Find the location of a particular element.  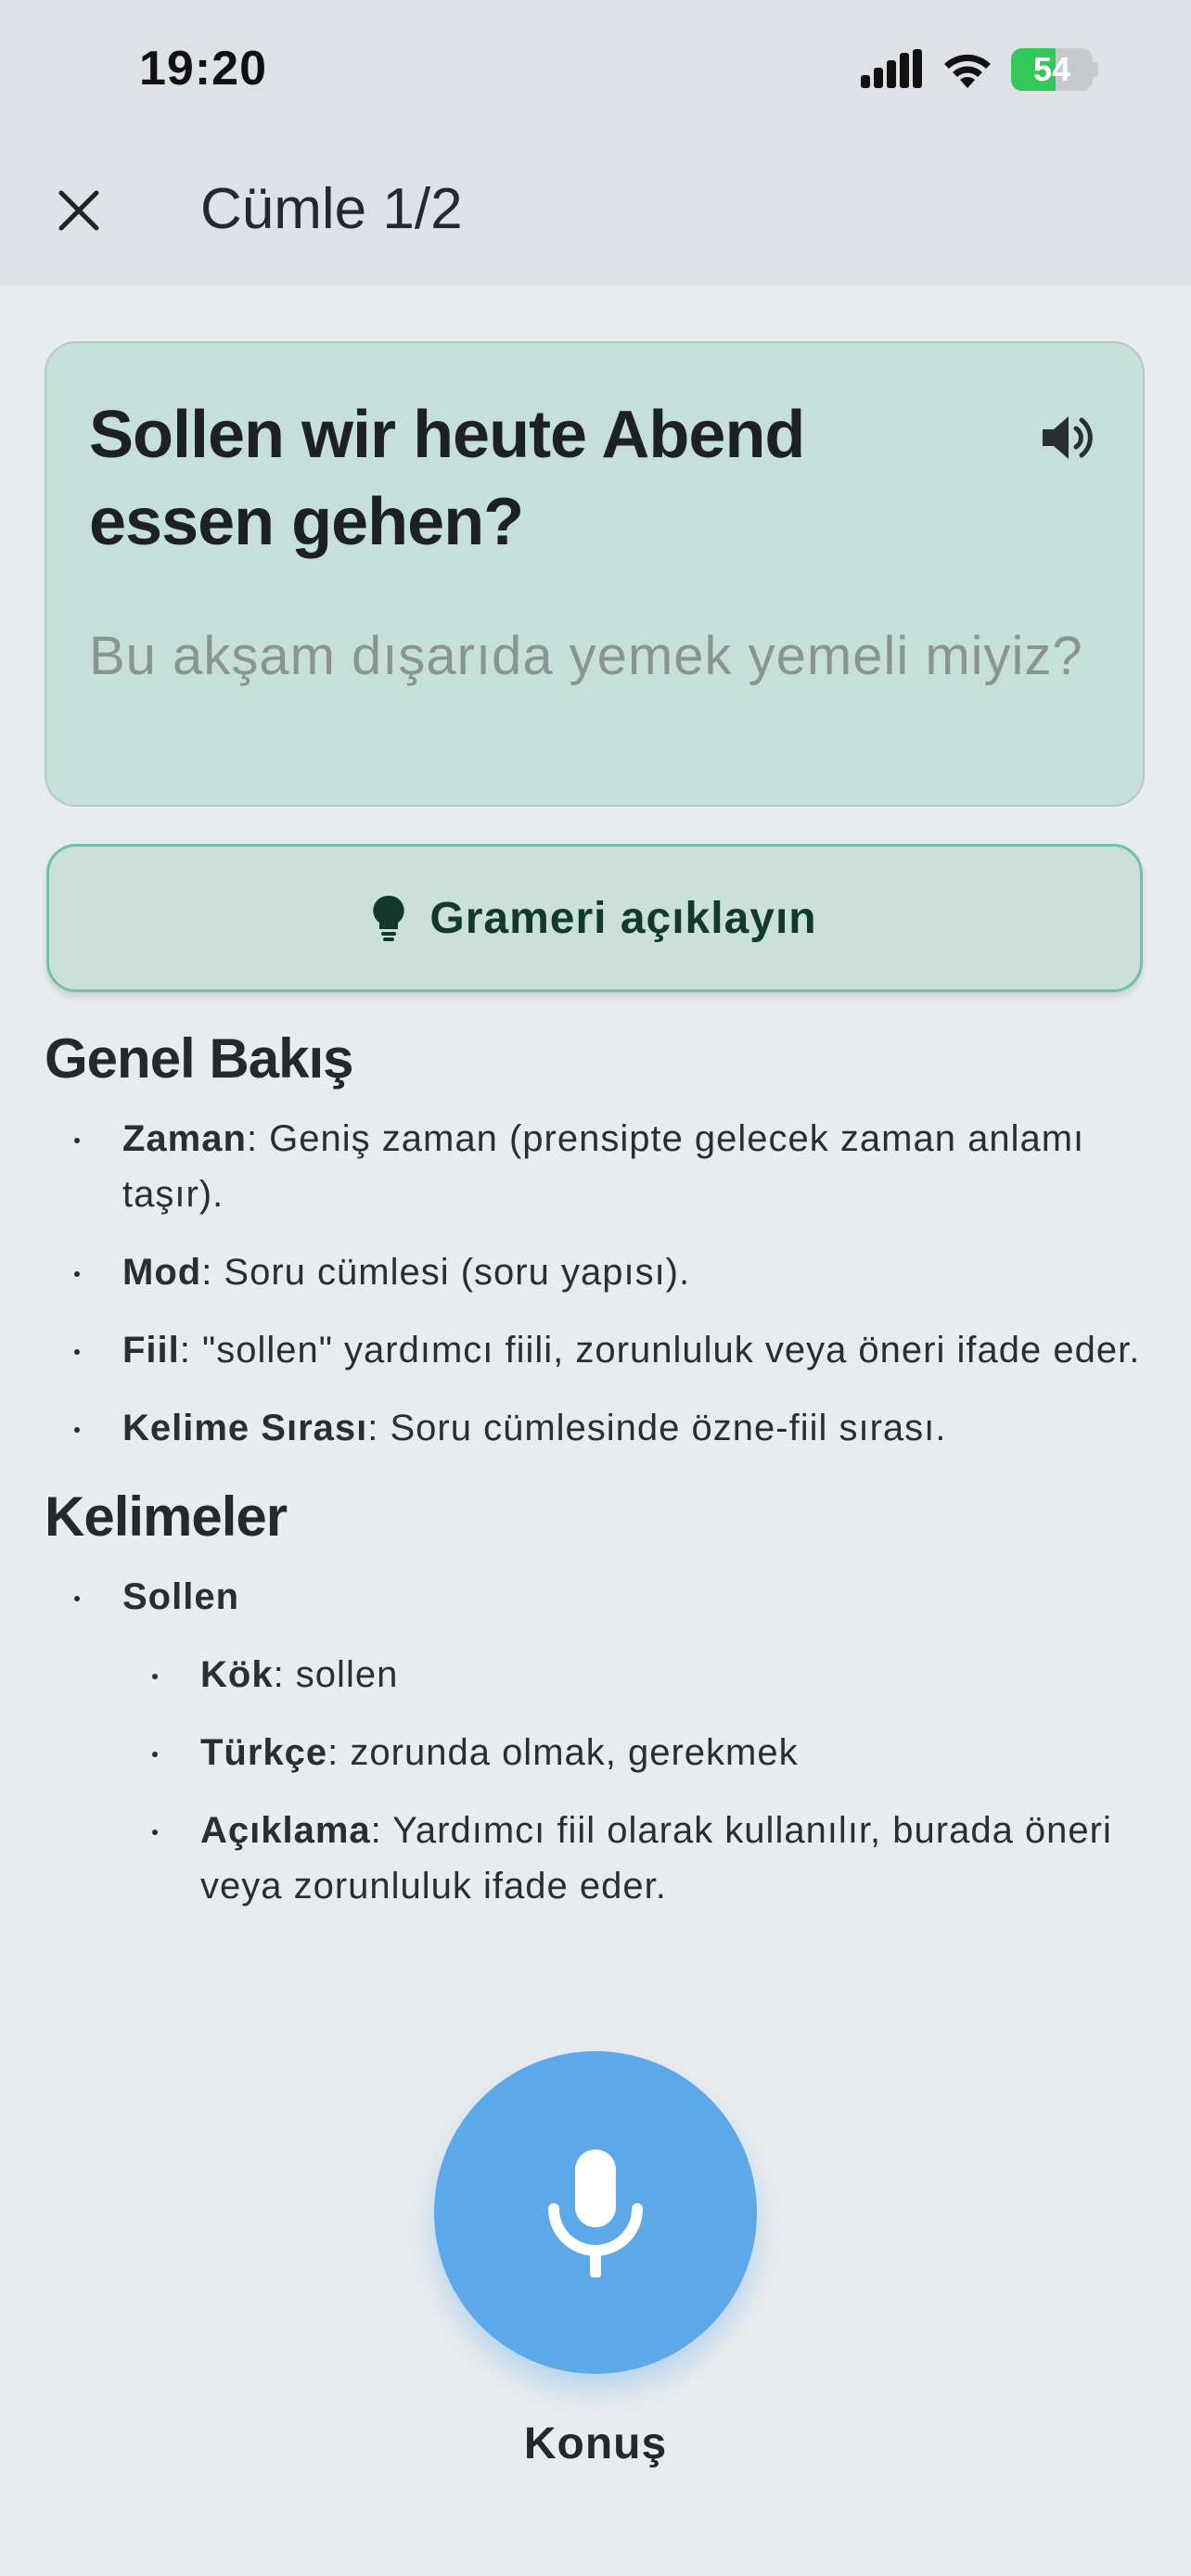

speak-label: Konuş is located at coordinates (595, 2444).